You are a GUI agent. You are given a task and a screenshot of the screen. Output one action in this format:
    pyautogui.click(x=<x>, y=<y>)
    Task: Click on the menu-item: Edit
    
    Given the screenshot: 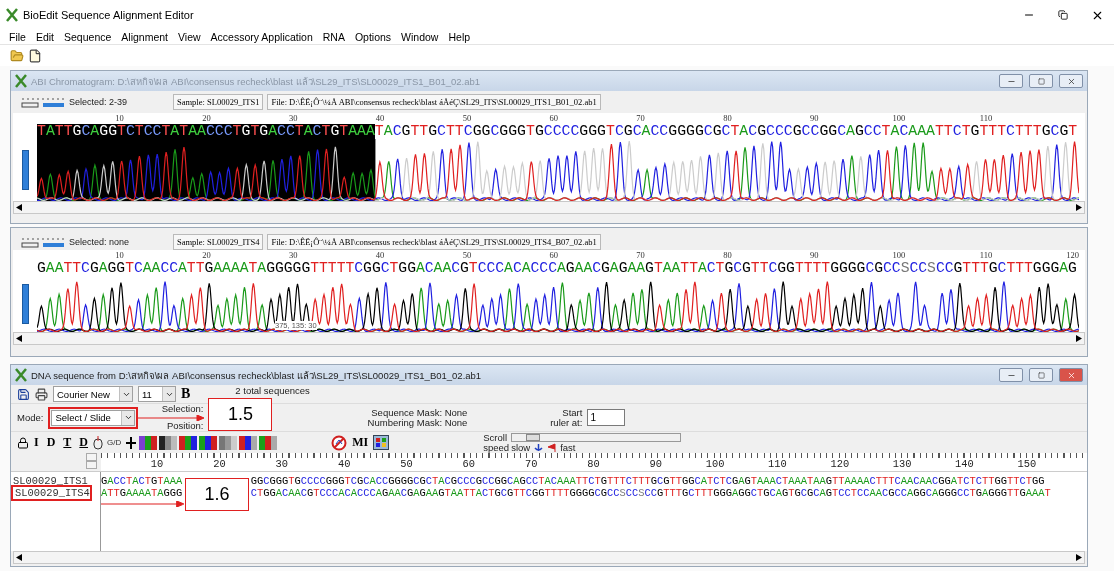 What is the action you would take?
    pyautogui.click(x=44, y=37)
    